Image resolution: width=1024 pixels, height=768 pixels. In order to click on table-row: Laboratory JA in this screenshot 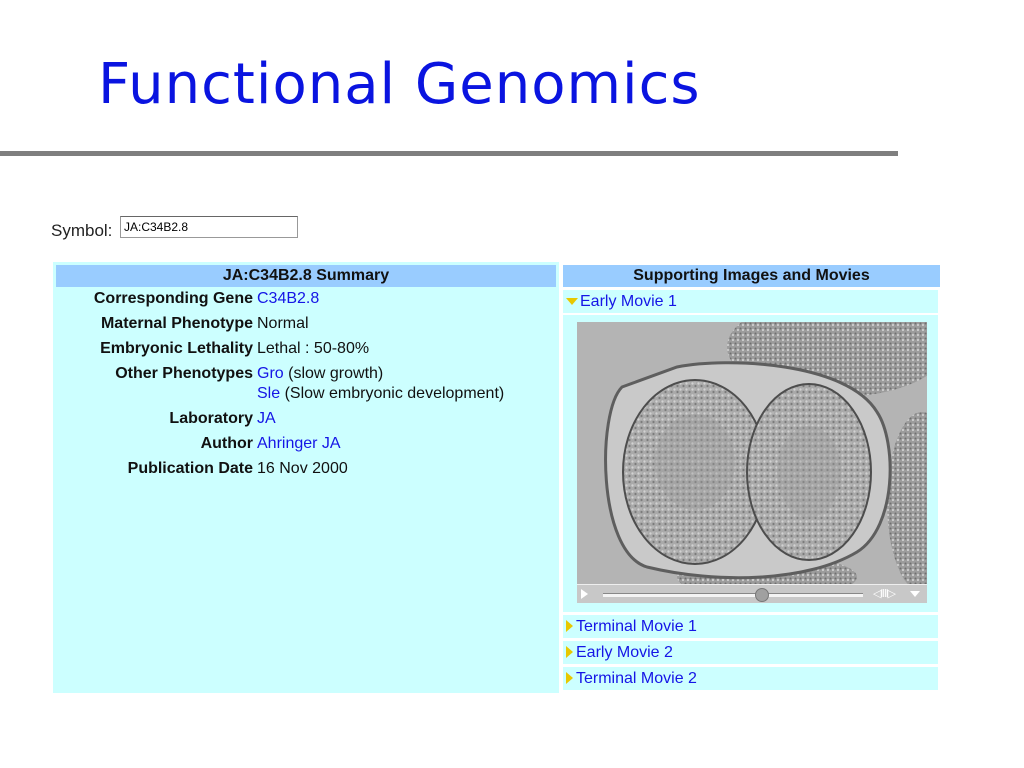, I will do `click(279, 420)`.